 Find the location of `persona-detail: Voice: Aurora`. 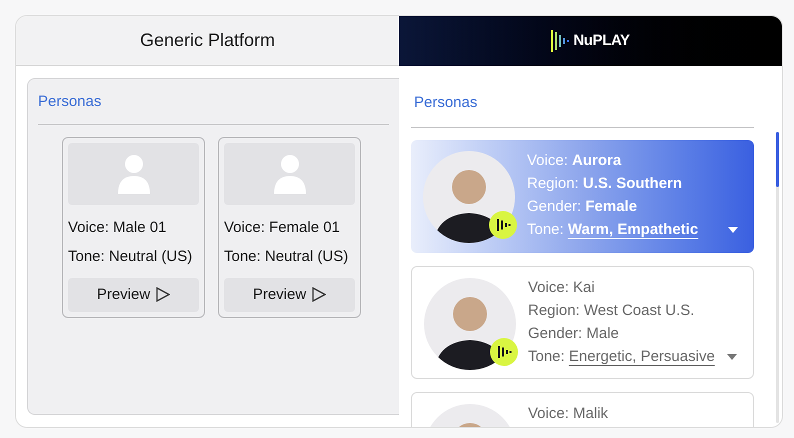

persona-detail: Voice: Aurora is located at coordinates (574, 161).